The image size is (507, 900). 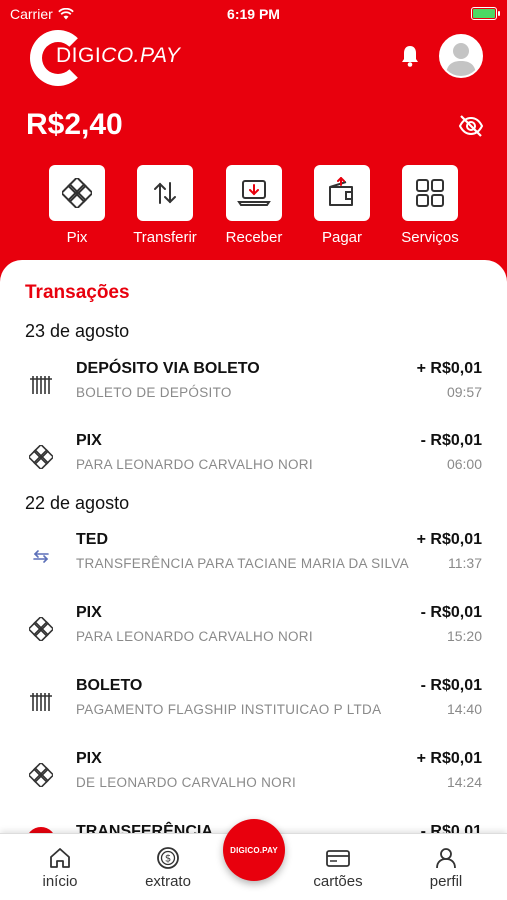 What do you see at coordinates (165, 237) in the screenshot?
I see `action-label: Transferir` at bounding box center [165, 237].